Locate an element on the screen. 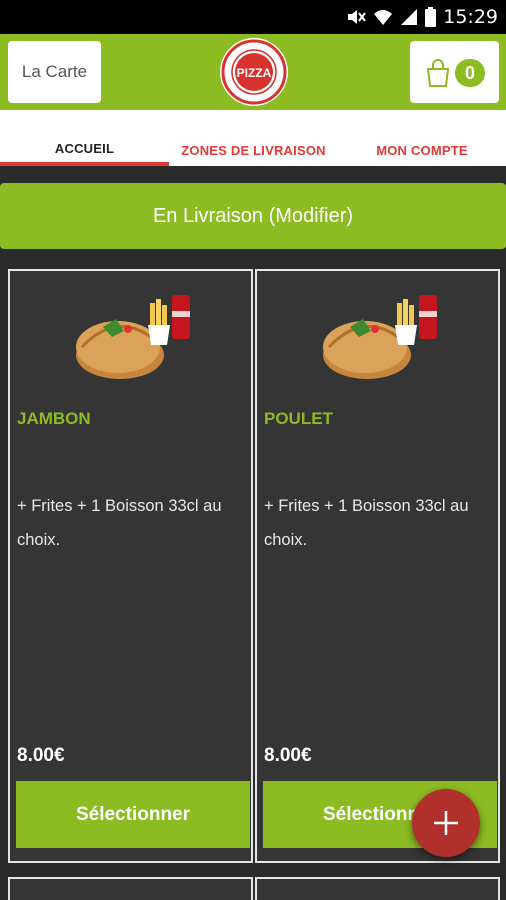  cart-button: 0 is located at coordinates (454, 72).